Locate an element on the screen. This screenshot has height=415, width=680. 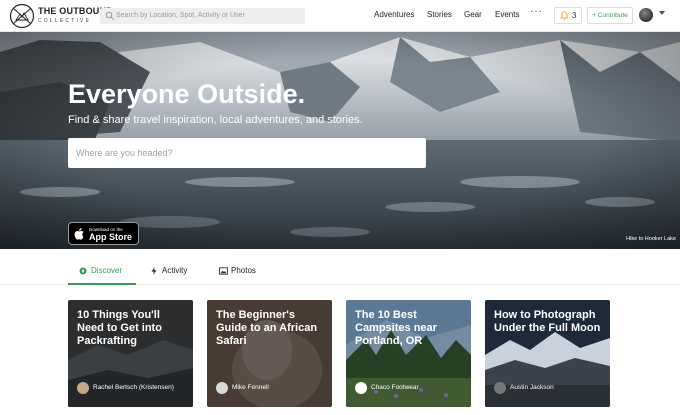
active-tab-indicator is located at coordinates (102, 284).